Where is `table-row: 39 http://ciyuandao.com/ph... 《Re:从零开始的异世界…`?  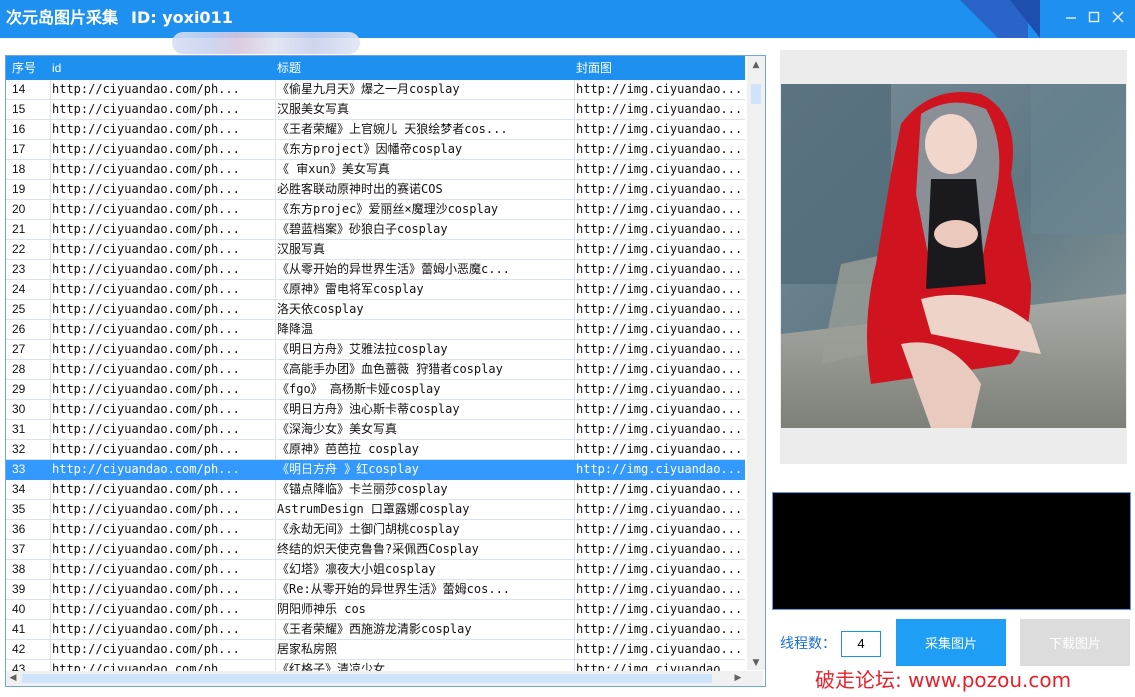
table-row: 39 http://ciyuandao.com/ph... 《Re:从零开始的异世界… is located at coordinates (375, 590).